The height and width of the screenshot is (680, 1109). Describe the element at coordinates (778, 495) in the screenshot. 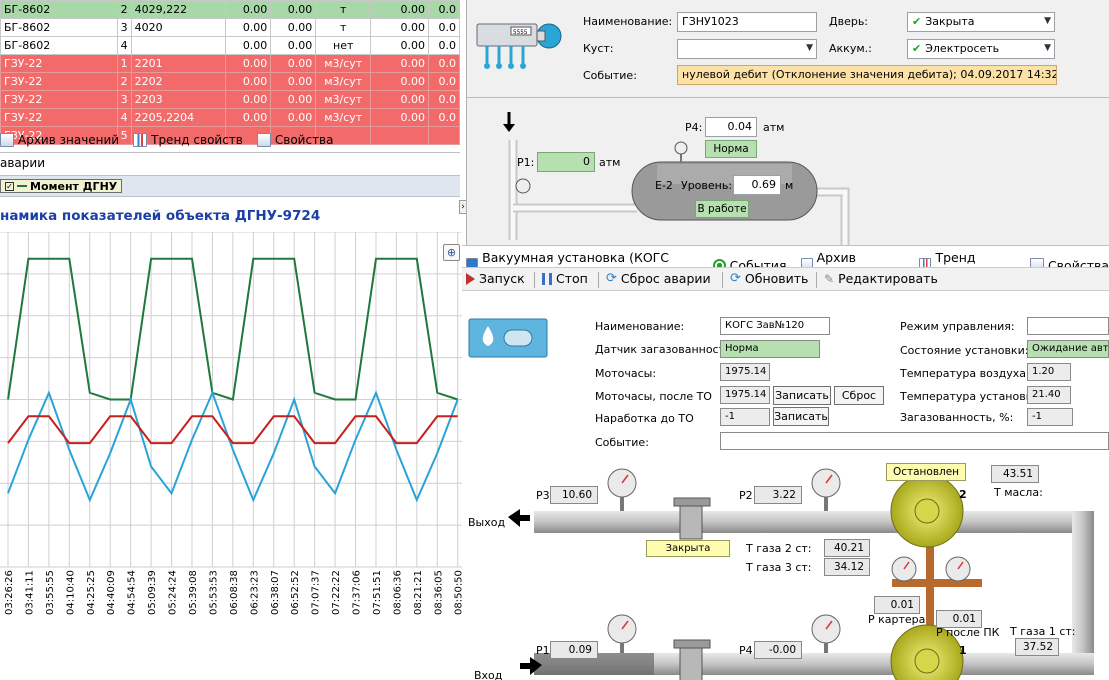

I see `p2-field: 3.22` at that location.